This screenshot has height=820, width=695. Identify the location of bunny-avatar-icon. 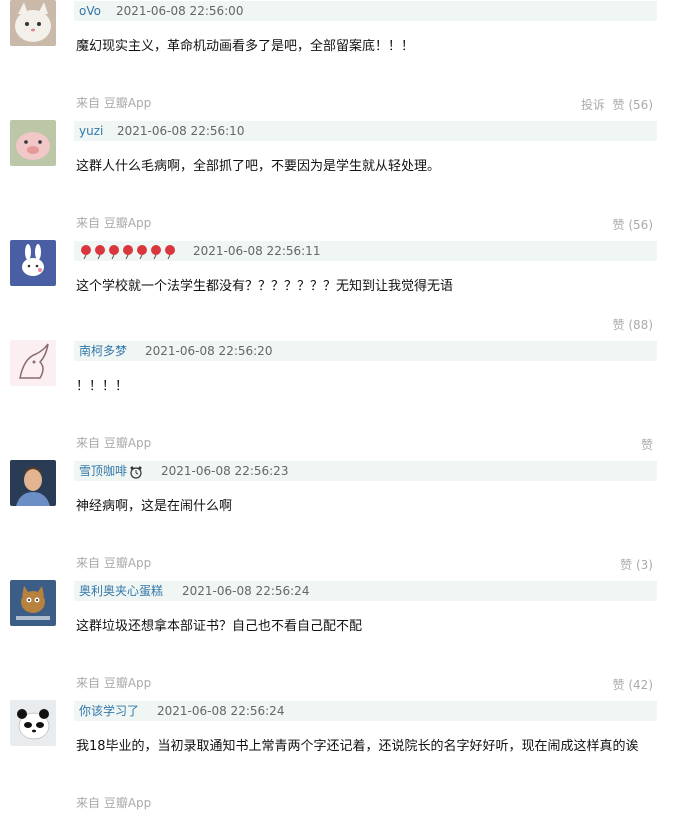
(33, 263).